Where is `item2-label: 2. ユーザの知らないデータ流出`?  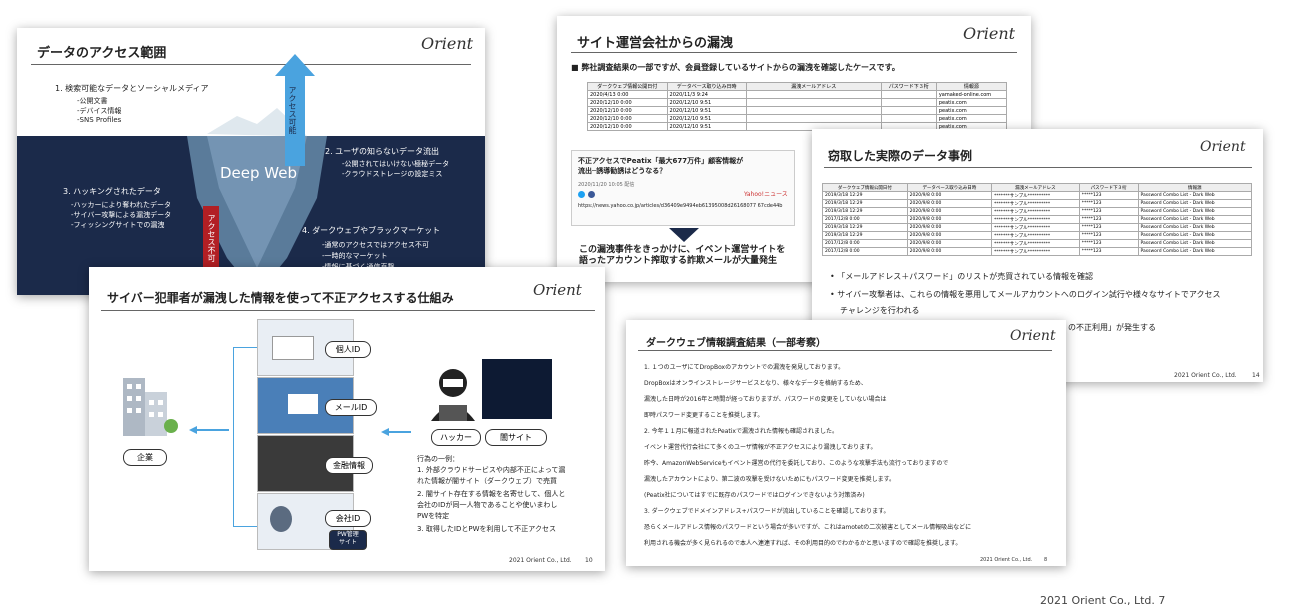
item2-label: 2. ユーザの知らないデータ流出 is located at coordinates (382, 151).